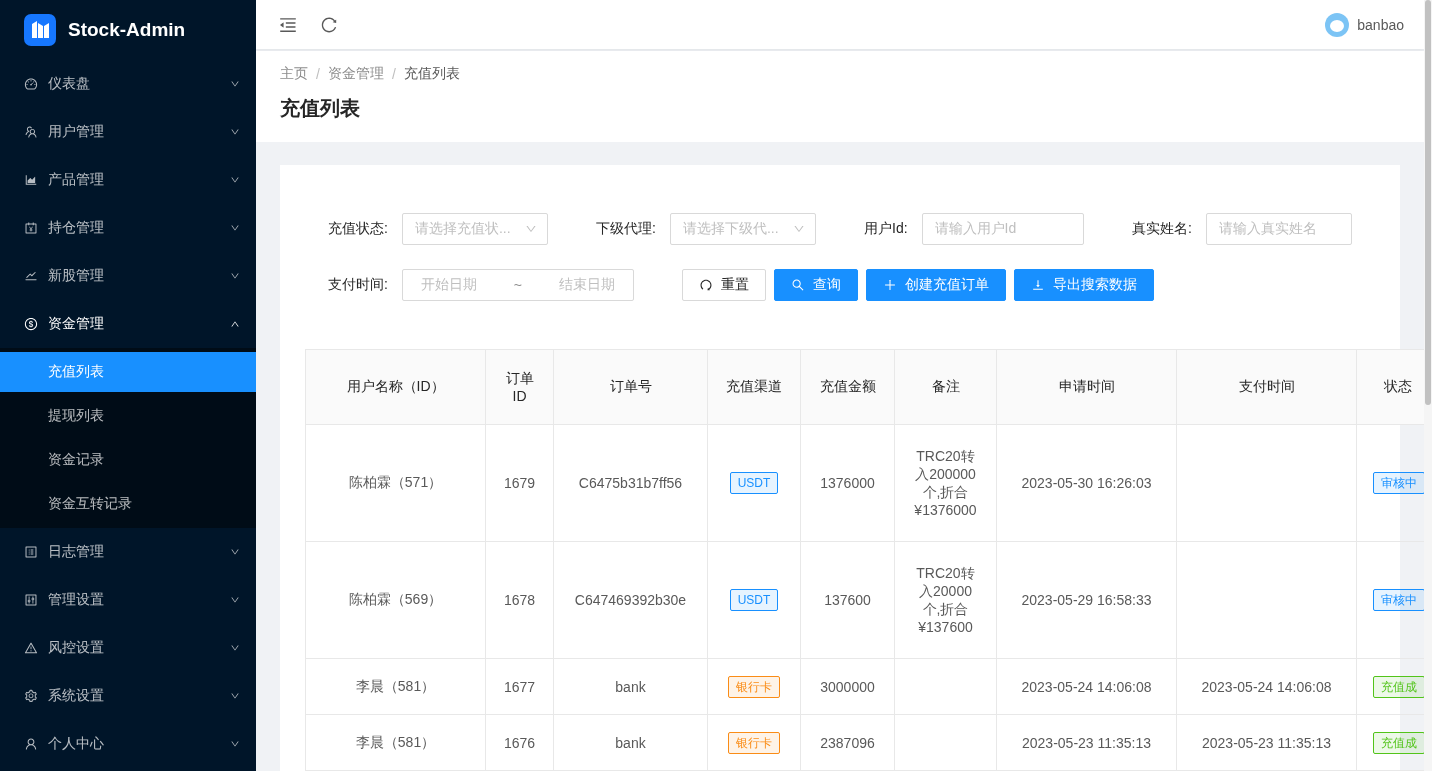 The height and width of the screenshot is (771, 1432). What do you see at coordinates (723, 285) in the screenshot?
I see `action-button: 重置` at bounding box center [723, 285].